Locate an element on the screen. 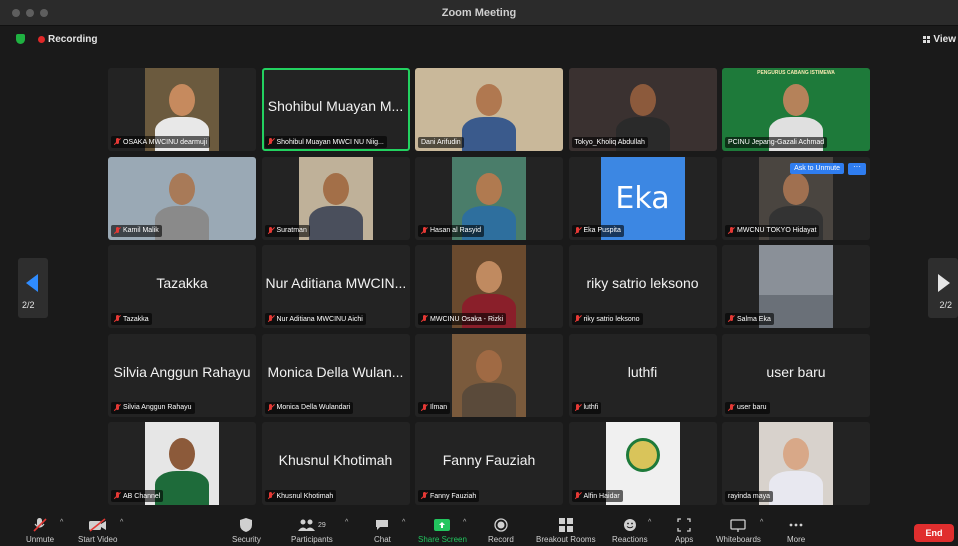 The height and width of the screenshot is (546, 958). recording-label: Recording is located at coordinates (72, 39).